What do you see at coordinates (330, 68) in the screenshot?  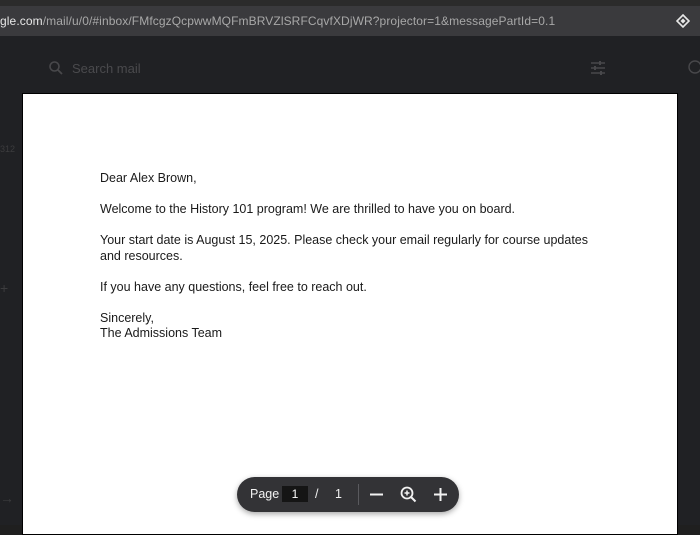 I see `search-bar: Search mail` at bounding box center [330, 68].